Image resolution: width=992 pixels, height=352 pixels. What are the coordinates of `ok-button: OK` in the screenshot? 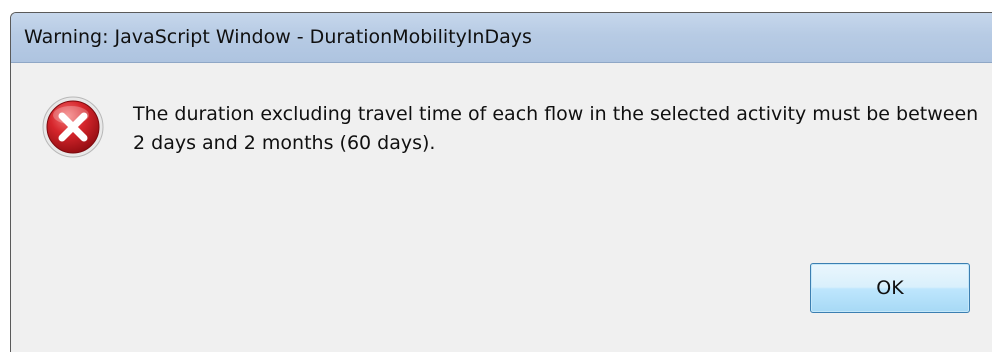 It's located at (890, 288).